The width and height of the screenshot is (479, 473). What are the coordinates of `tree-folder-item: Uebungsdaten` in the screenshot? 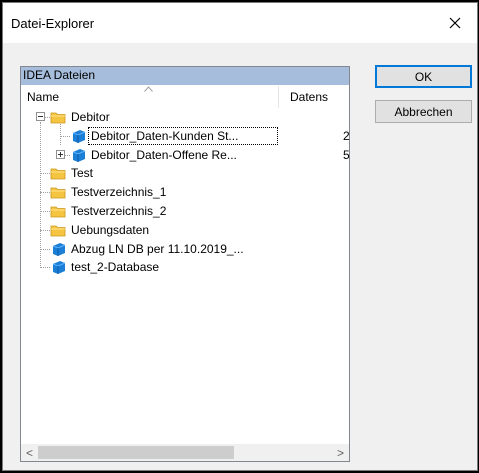 It's located at (185, 230).